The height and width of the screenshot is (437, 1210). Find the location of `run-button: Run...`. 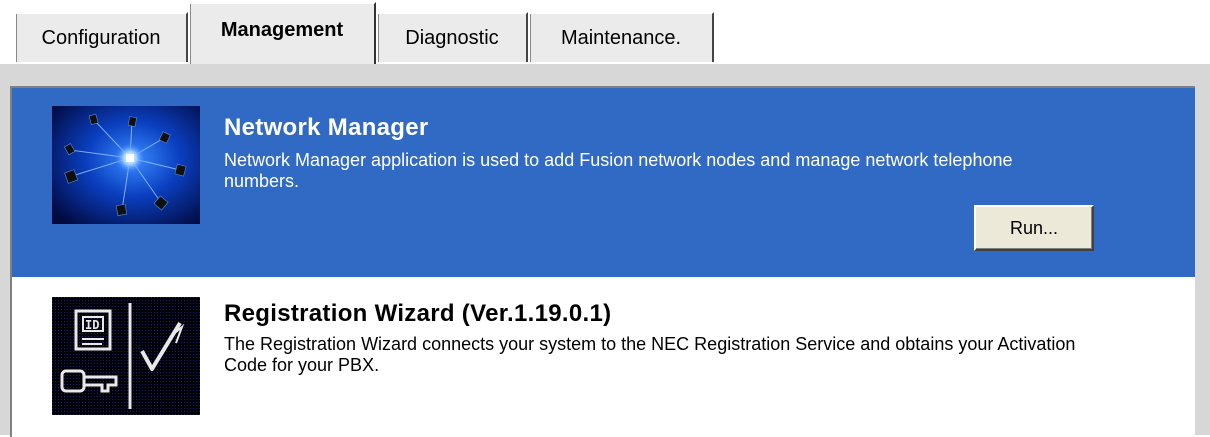

run-button: Run... is located at coordinates (1034, 228).